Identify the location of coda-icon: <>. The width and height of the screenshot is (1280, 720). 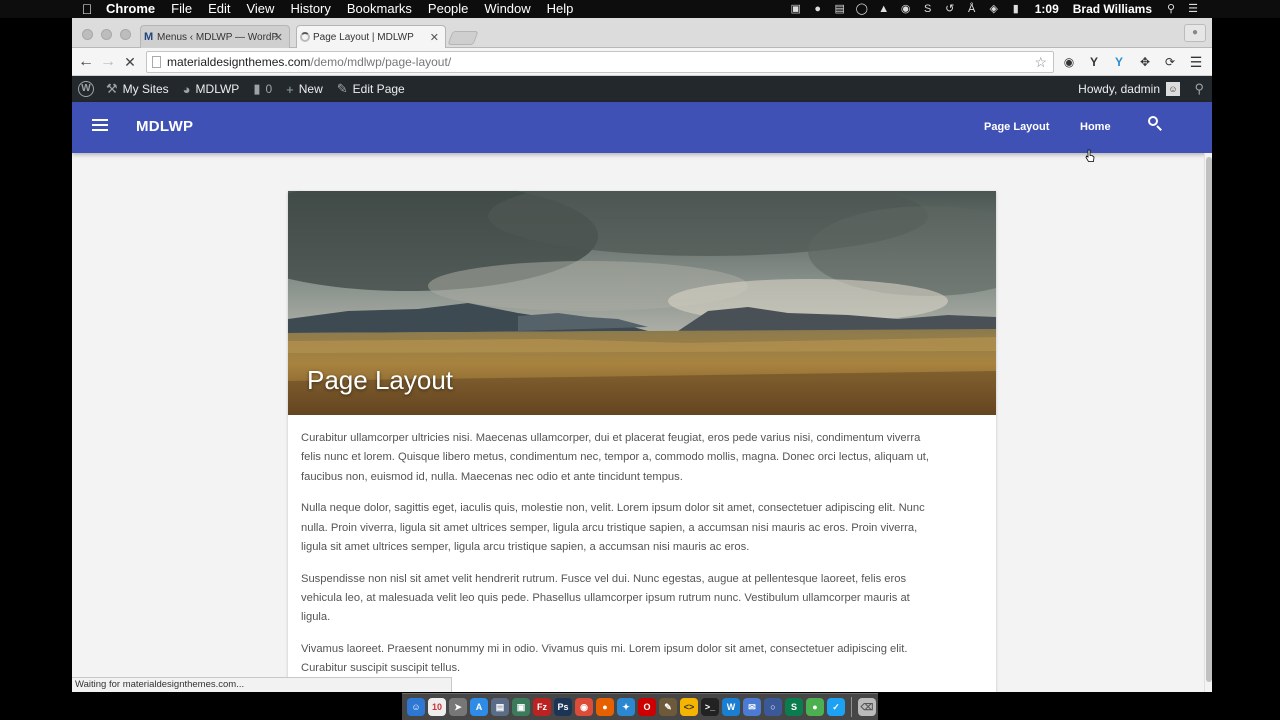
(689, 707).